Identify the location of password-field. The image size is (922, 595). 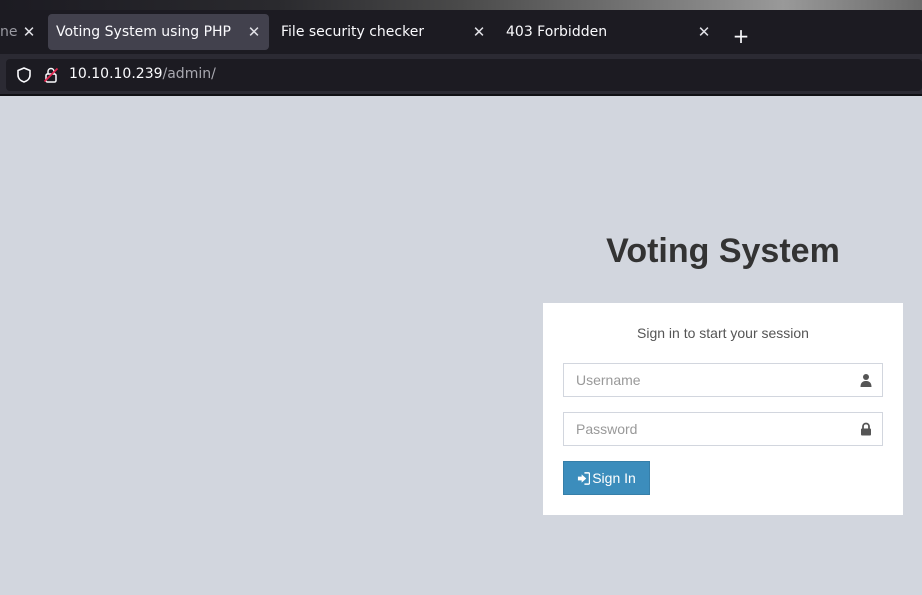
(723, 429).